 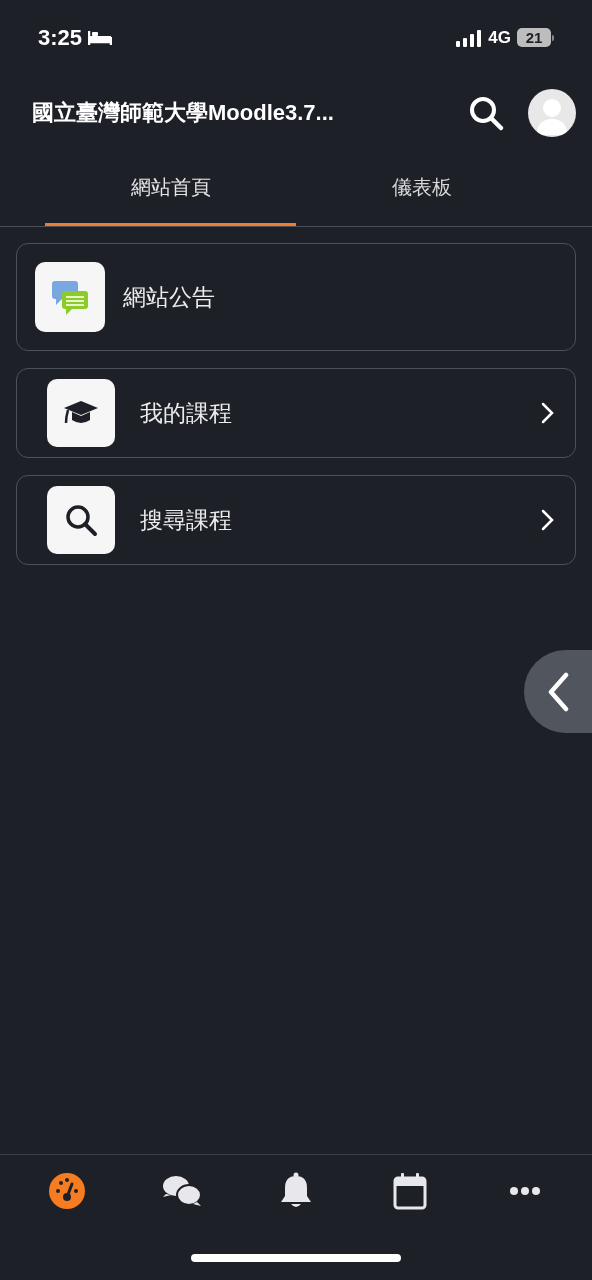 I want to click on side-panel-handle, so click(x=558, y=691).